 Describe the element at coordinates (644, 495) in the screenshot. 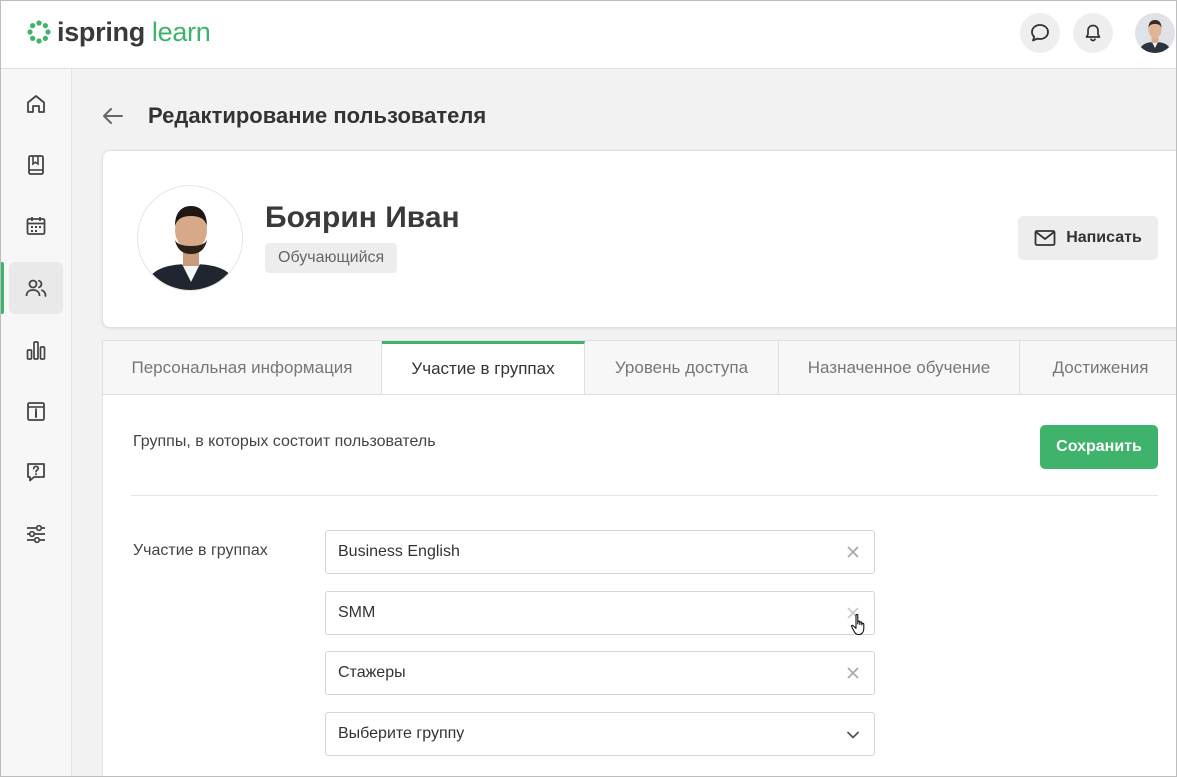

I see `divider` at that location.